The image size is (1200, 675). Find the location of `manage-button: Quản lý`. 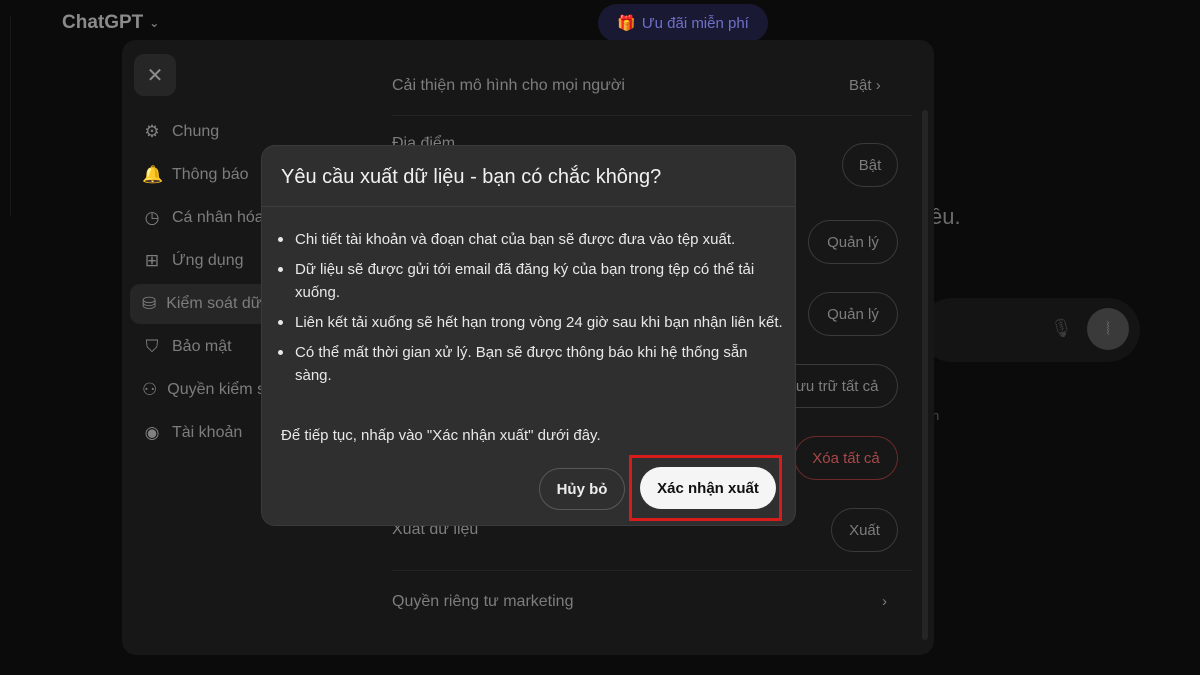

manage-button: Quản lý is located at coordinates (853, 242).